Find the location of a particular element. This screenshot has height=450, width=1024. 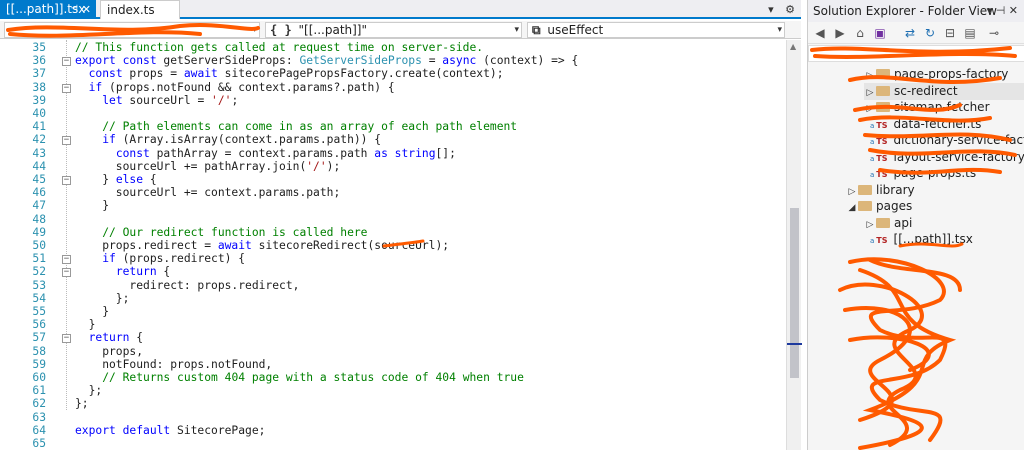

code-line: 65 is located at coordinates (393, 443).